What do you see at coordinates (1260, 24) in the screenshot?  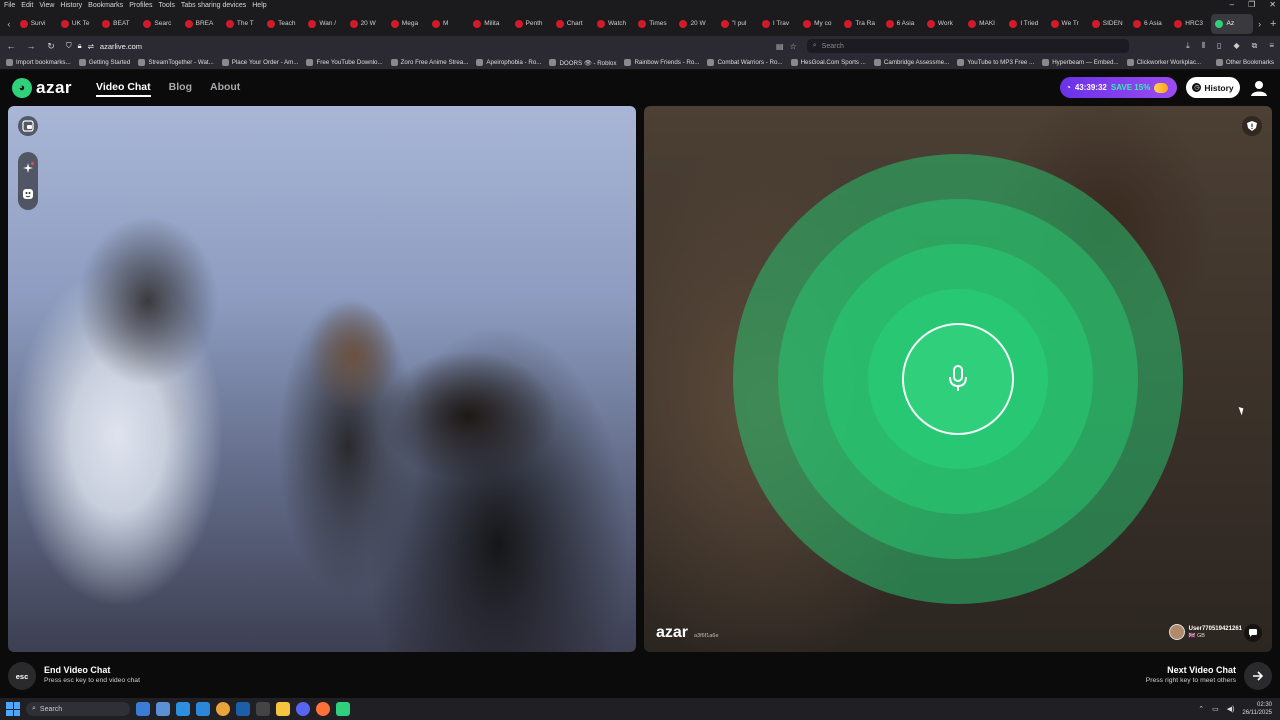 I see `tab-scroll-right-icon: ›` at bounding box center [1260, 24].